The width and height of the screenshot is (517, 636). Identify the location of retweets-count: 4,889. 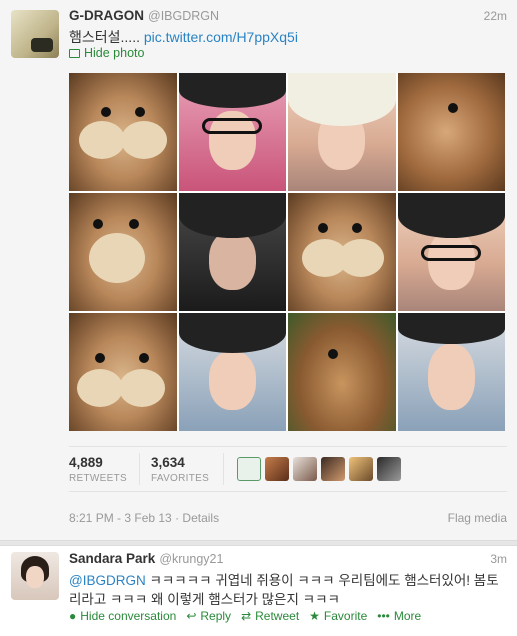
(86, 462).